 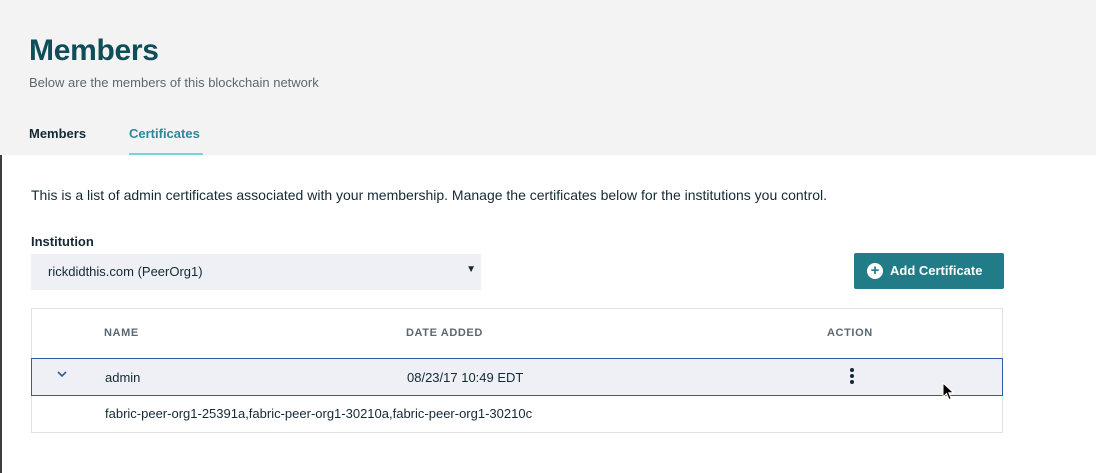 I want to click on column-header-date-added: DATE ADDED, so click(x=444, y=333).